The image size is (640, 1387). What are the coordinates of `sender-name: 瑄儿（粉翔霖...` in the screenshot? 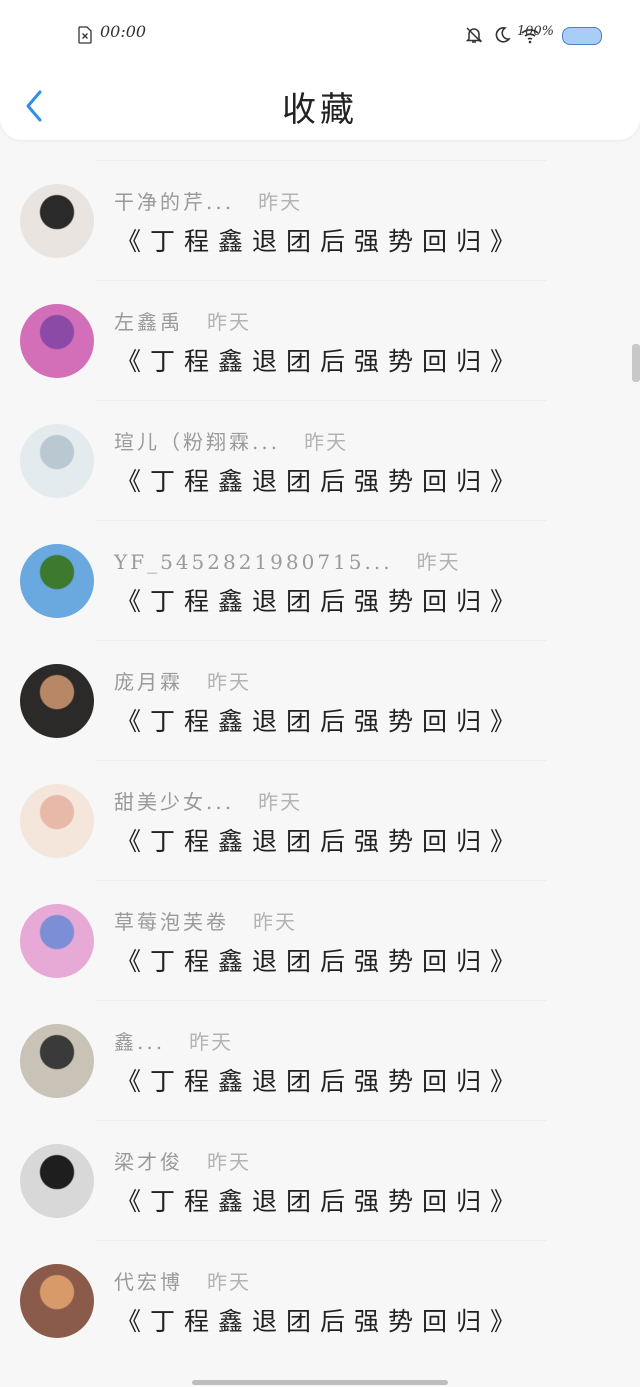 It's located at (197, 442).